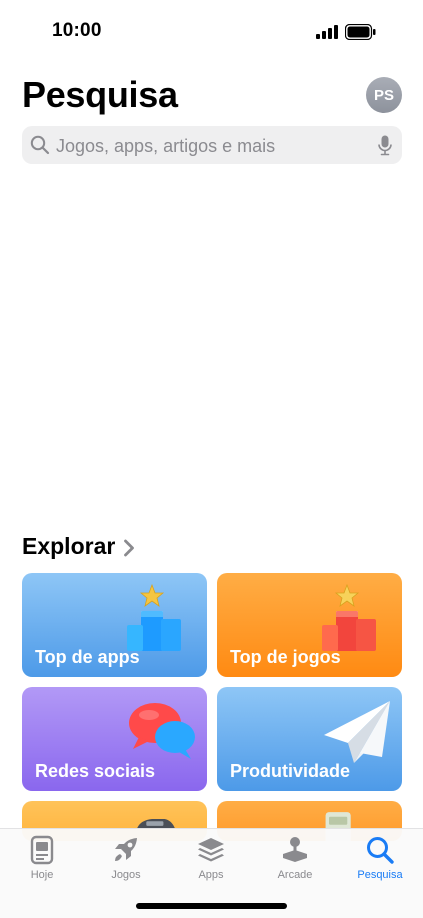 This screenshot has width=423, height=918. I want to click on tab-games: Jogos, so click(126, 860).